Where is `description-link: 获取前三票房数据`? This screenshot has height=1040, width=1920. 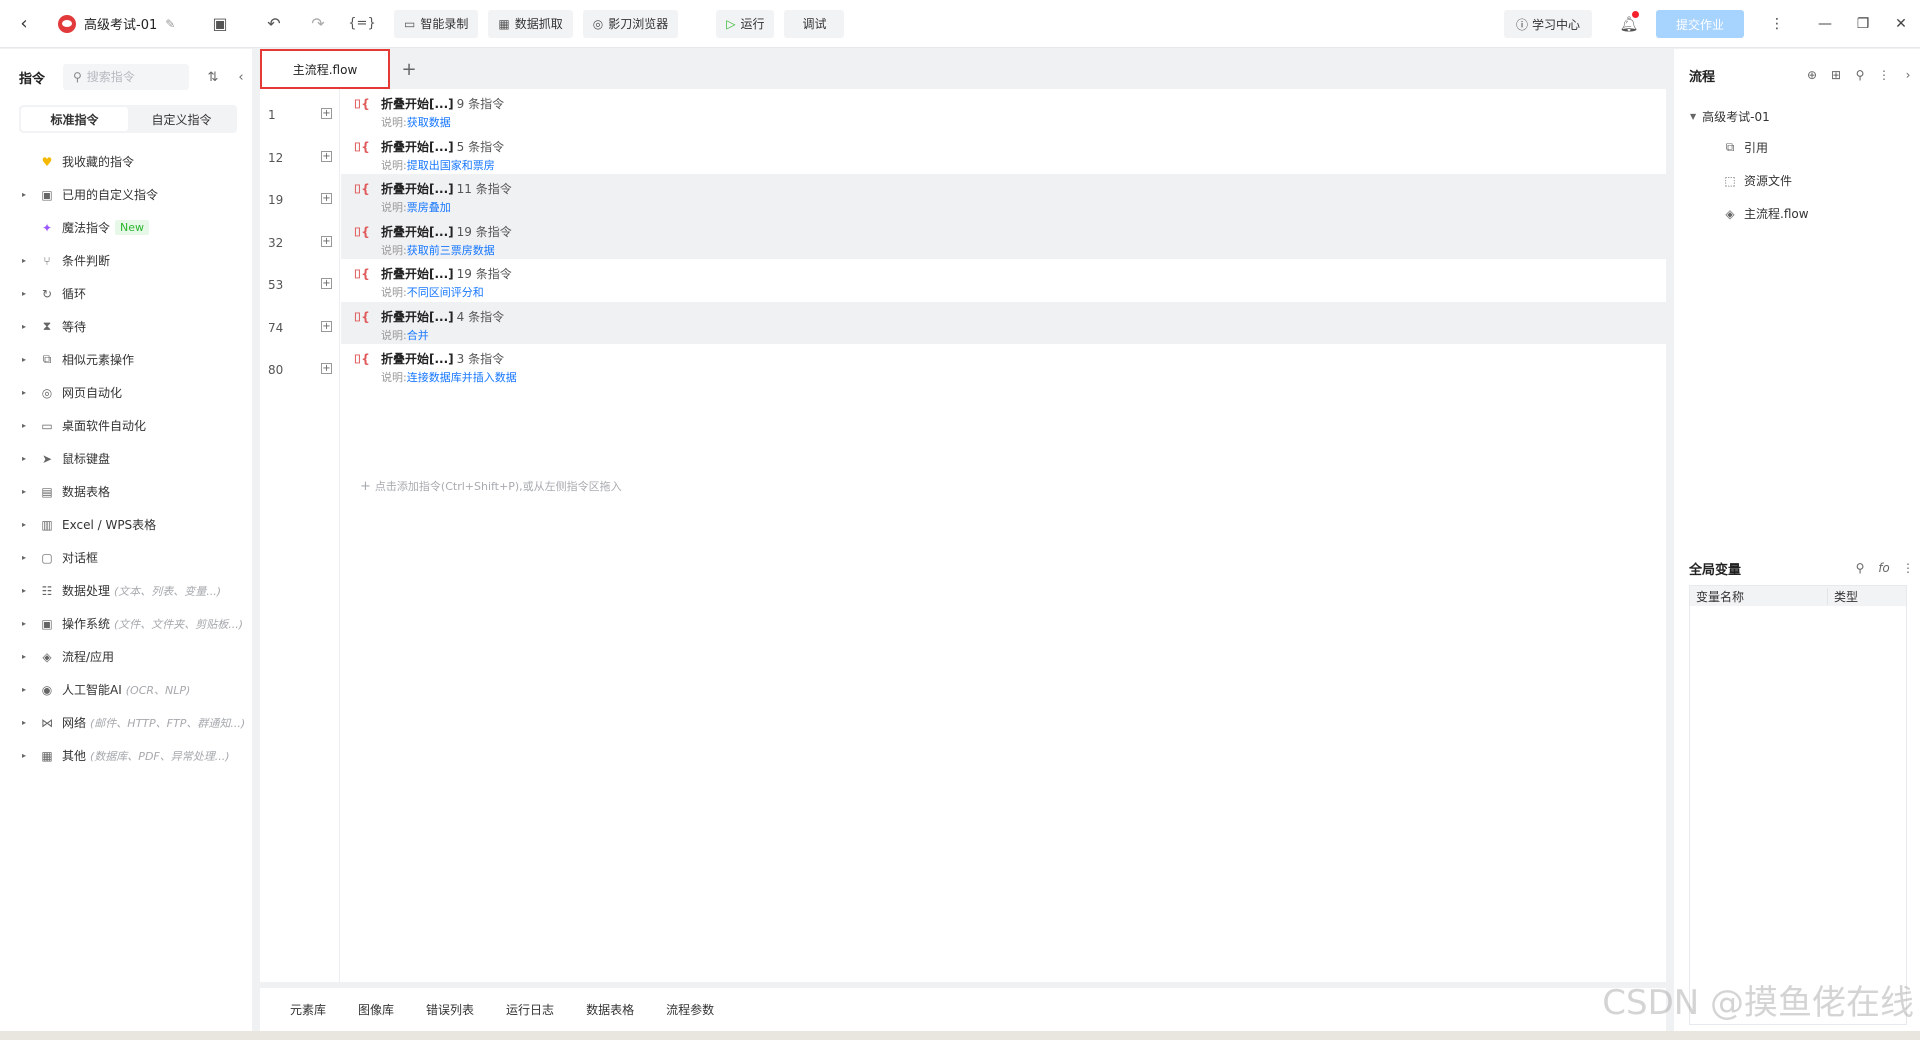 description-link: 获取前三票房数据 is located at coordinates (451, 250).